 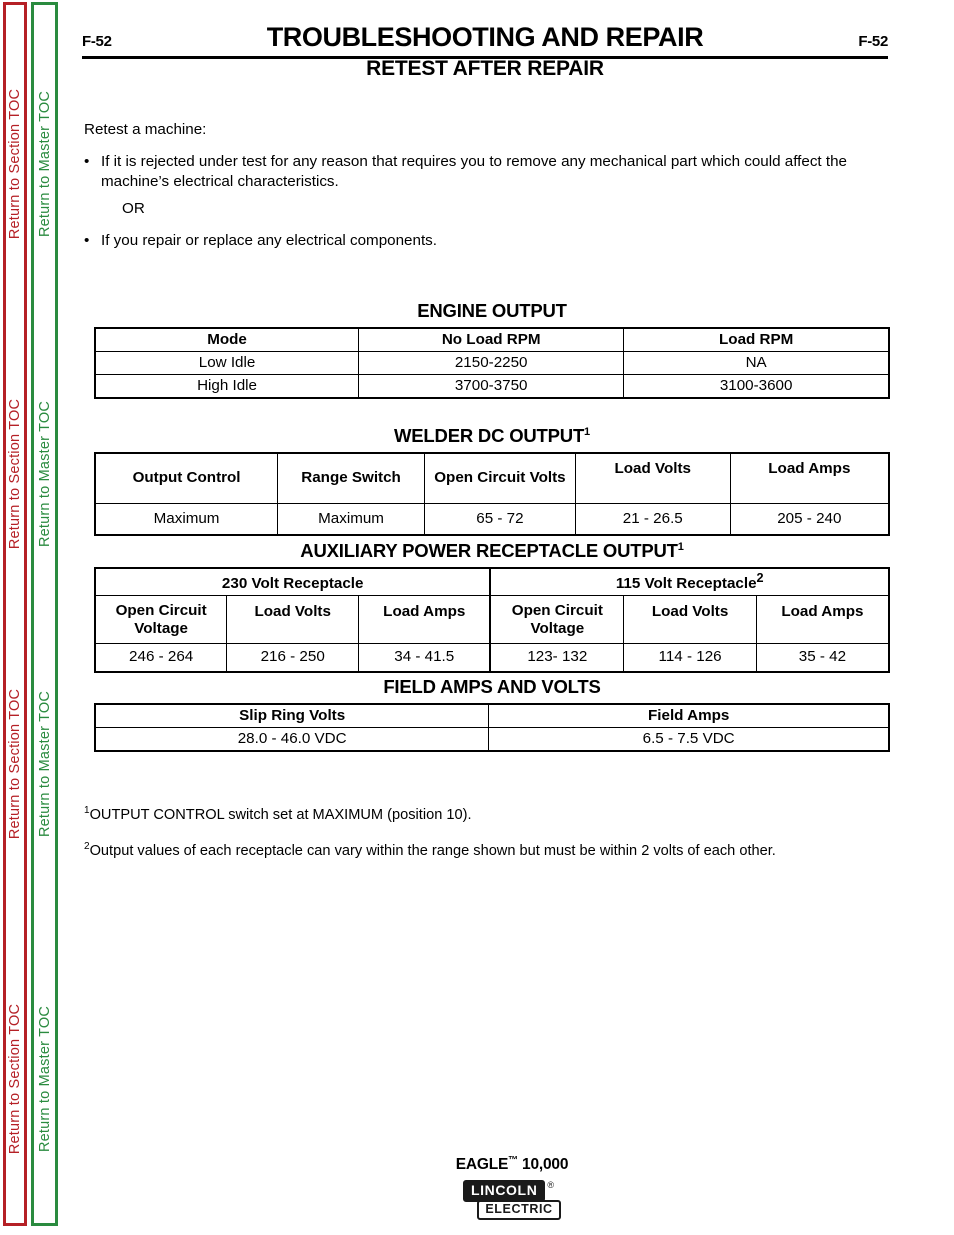 I want to click on table-cell: 246 - 264, so click(x=161, y=657).